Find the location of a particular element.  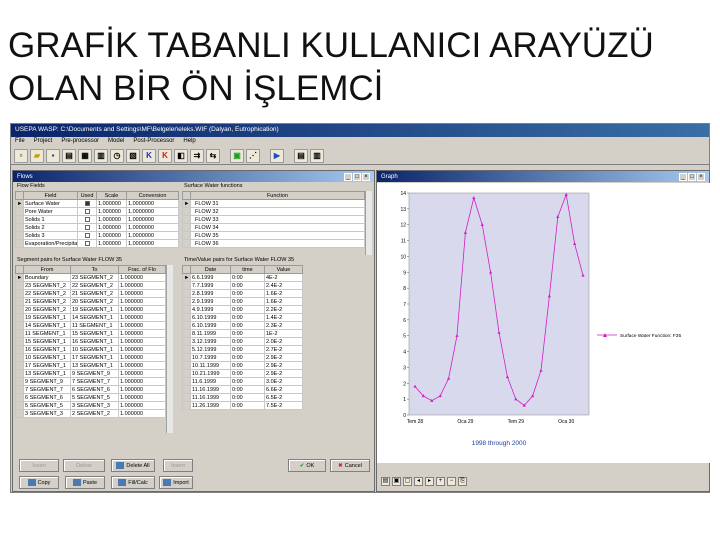

menu-project: Project is located at coordinates (43, 142).